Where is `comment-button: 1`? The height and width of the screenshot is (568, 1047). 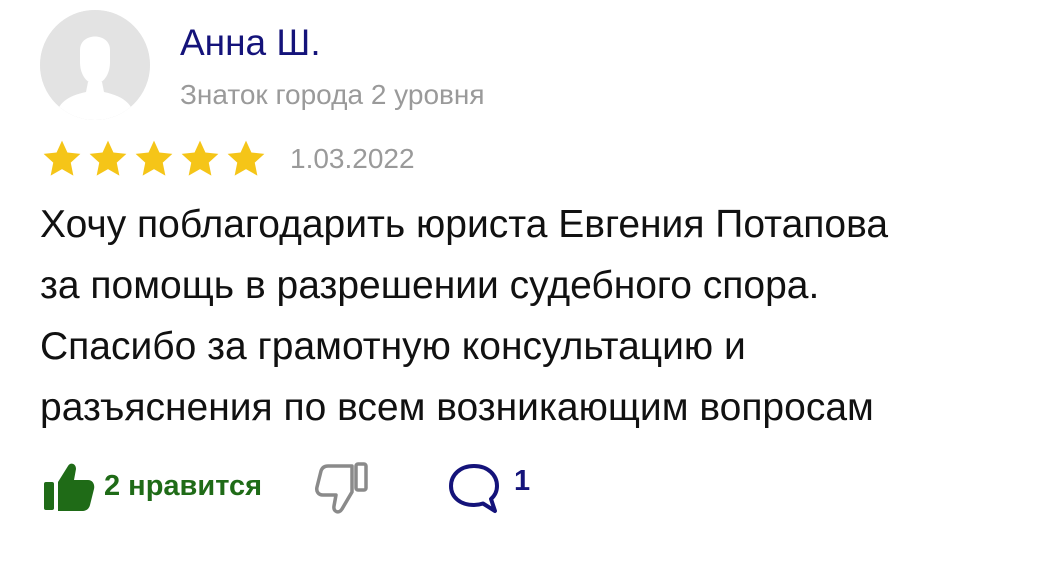 comment-button: 1 is located at coordinates (488, 488).